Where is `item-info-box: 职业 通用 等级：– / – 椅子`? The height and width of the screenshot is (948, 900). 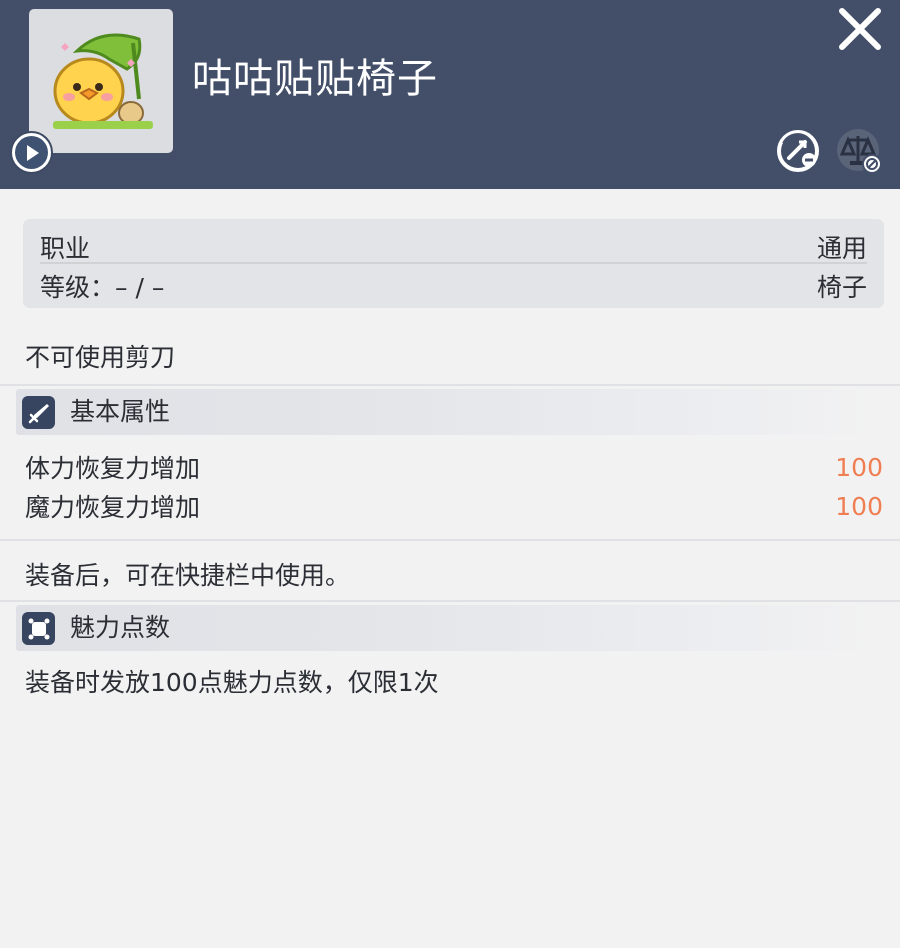 item-info-box: 职业 通用 等级：– / – 椅子 is located at coordinates (453, 263).